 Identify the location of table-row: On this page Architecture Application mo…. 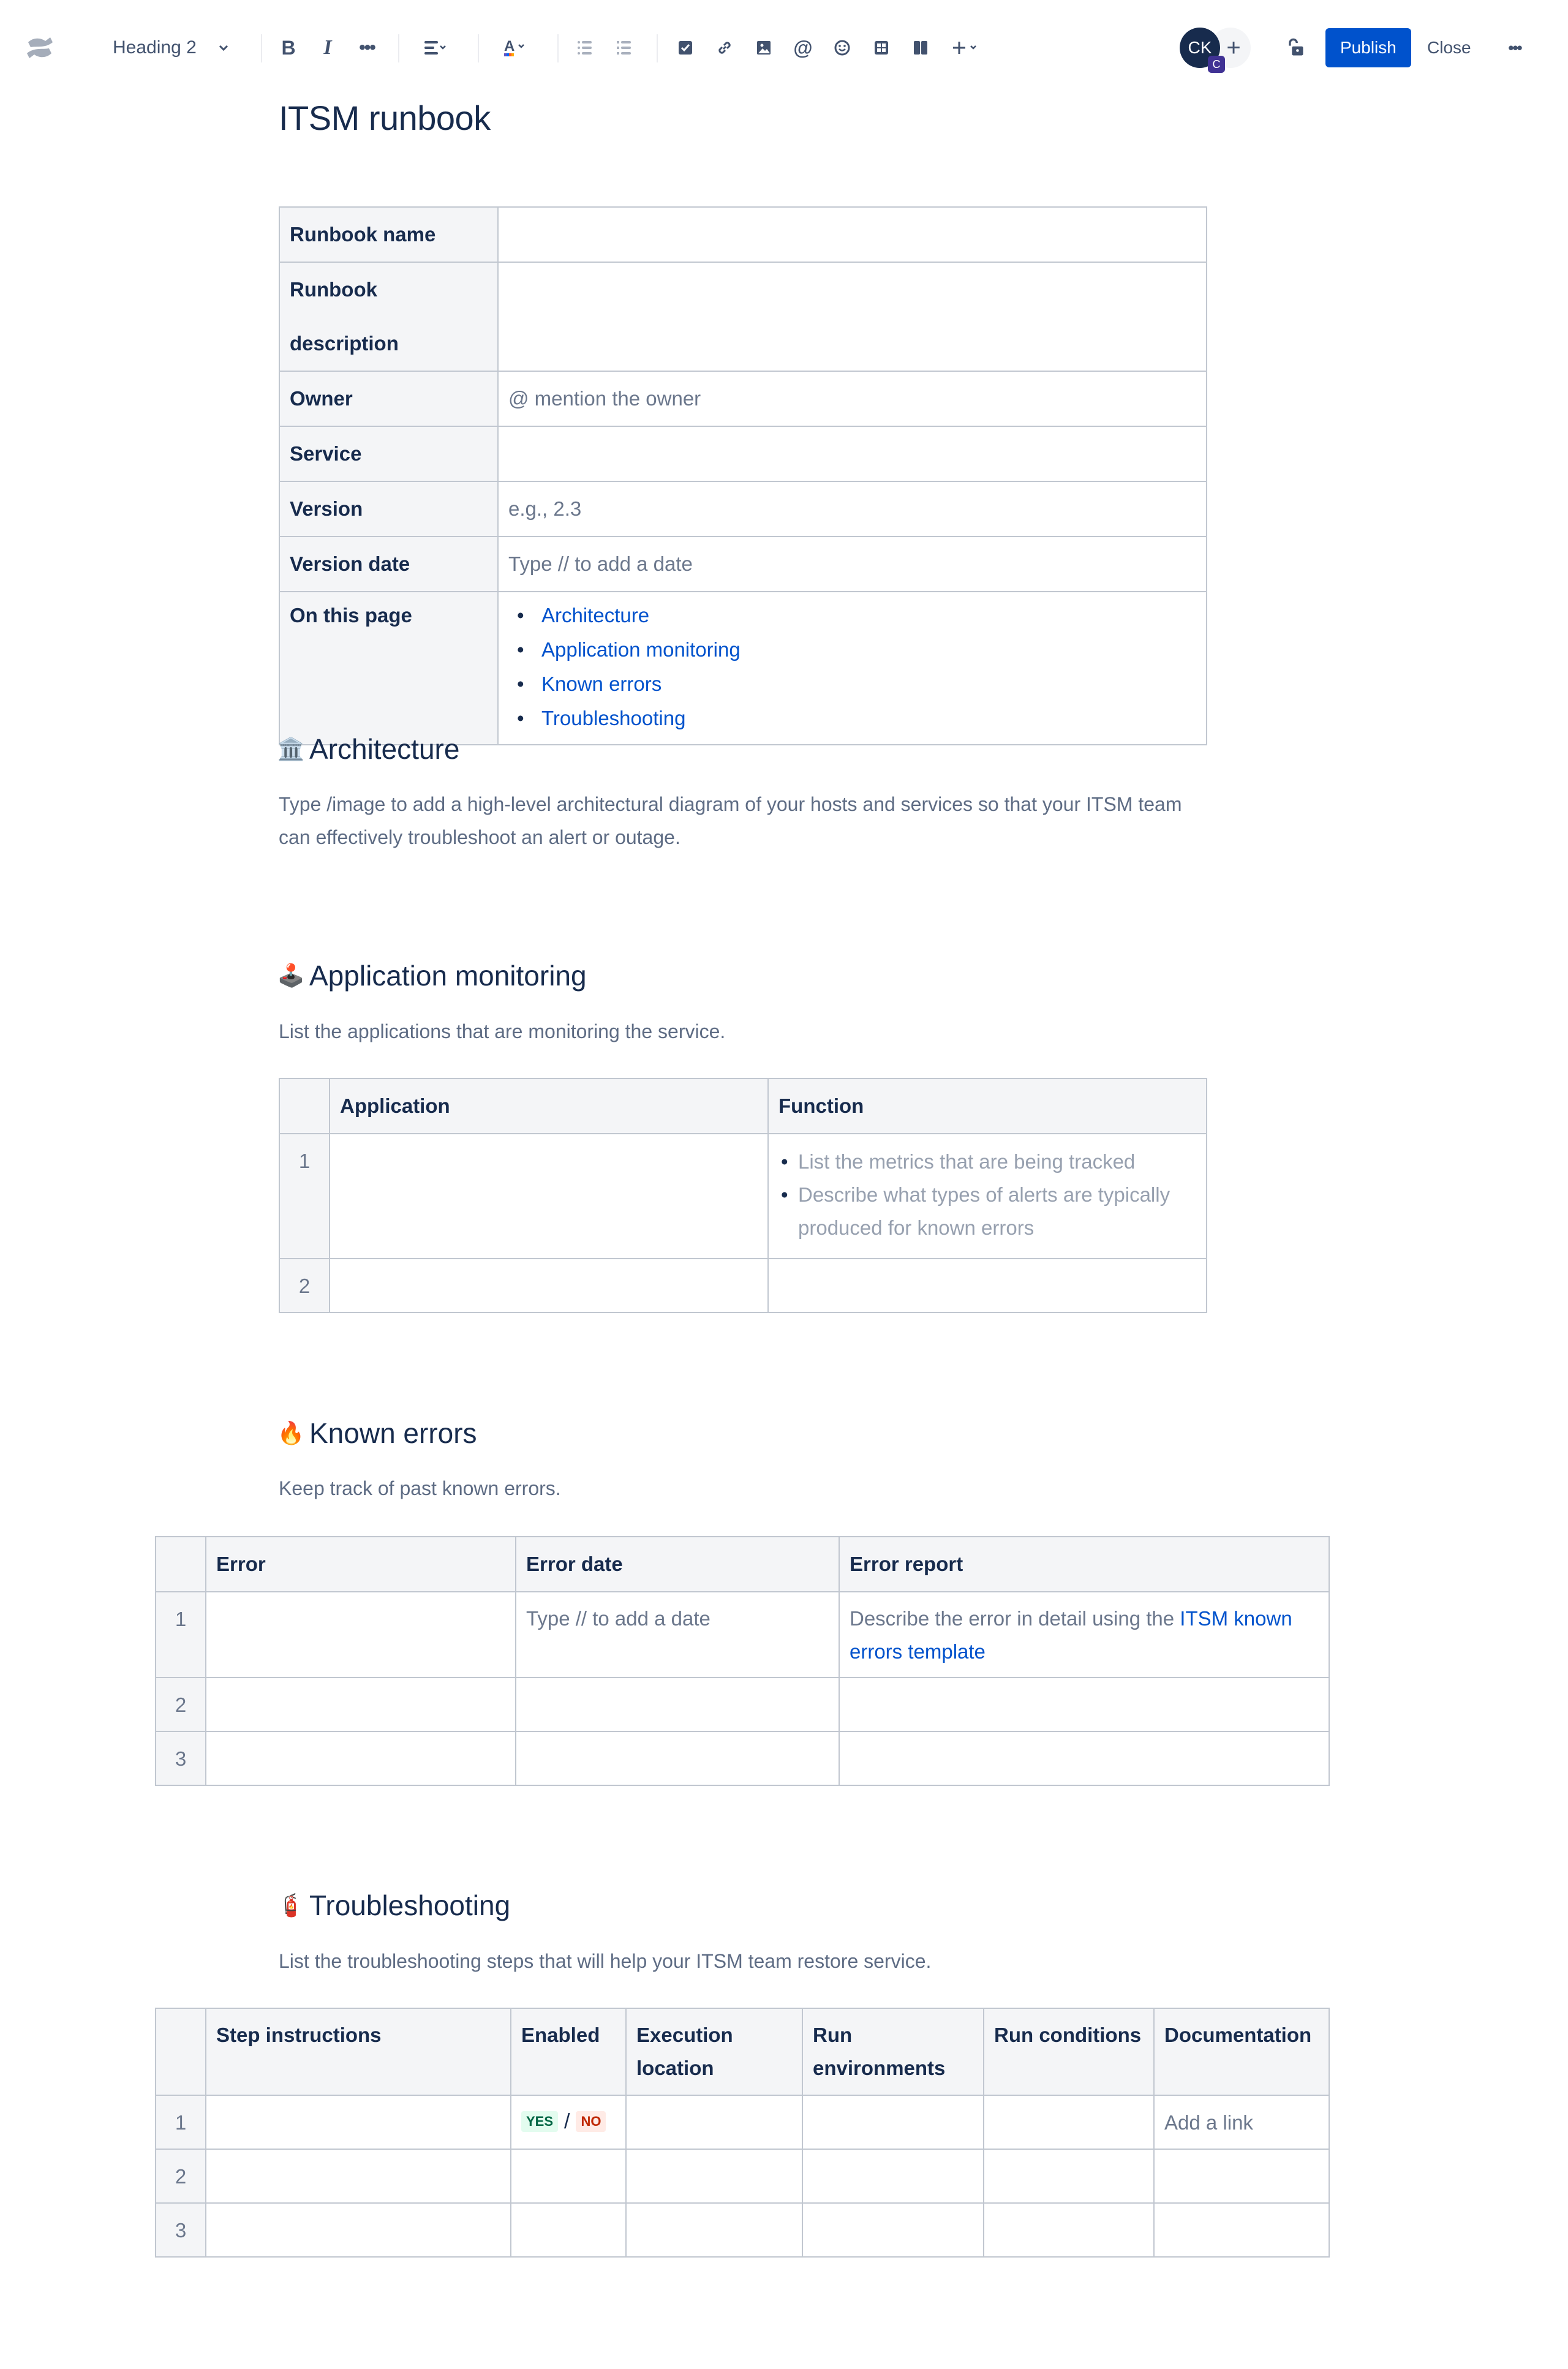
(743, 668).